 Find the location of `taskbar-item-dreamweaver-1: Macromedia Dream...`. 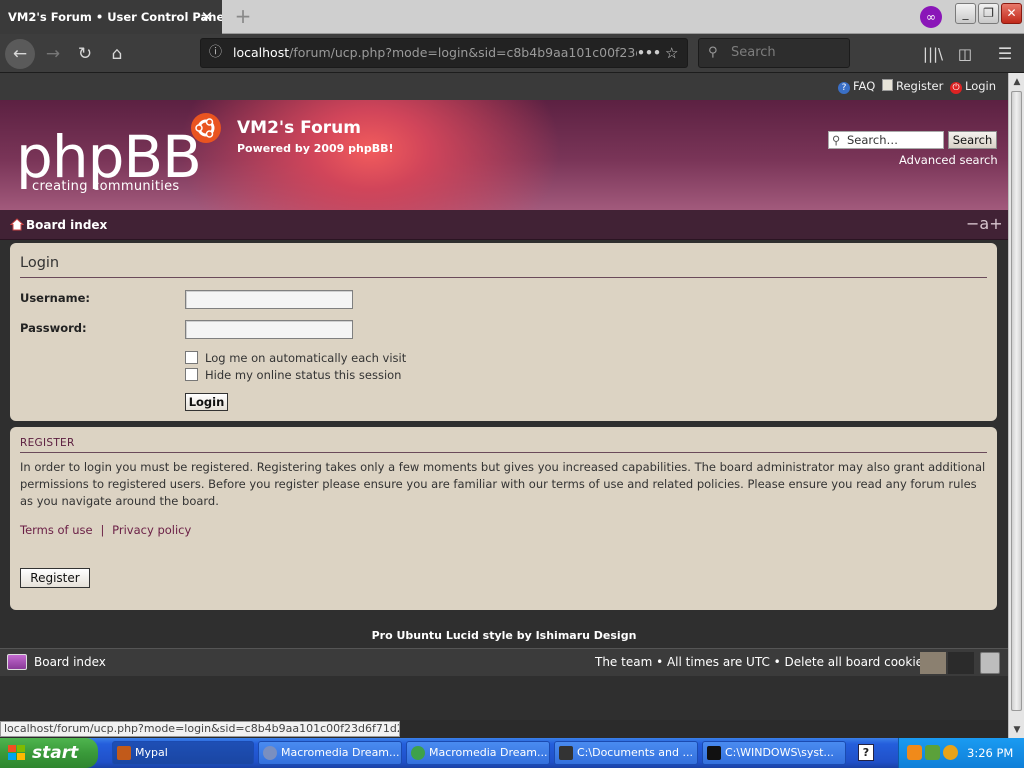

taskbar-item-dreamweaver-1: Macromedia Dream... is located at coordinates (330, 753).